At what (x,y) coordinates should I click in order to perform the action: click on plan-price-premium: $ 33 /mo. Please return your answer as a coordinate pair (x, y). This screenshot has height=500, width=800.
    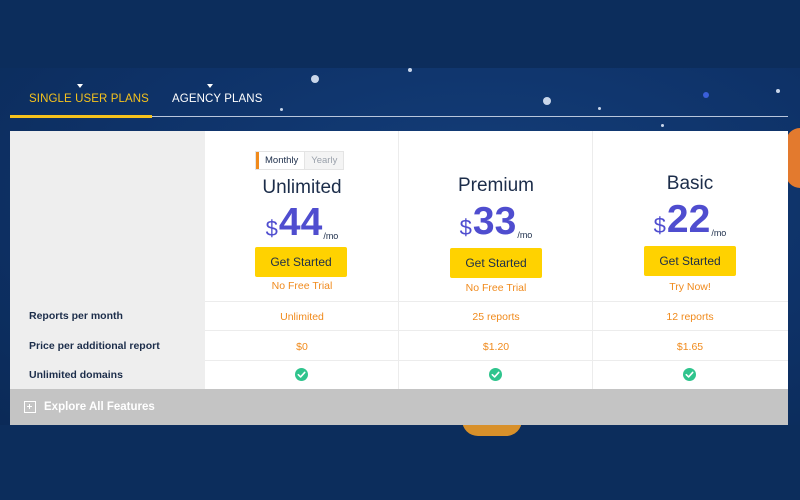
    Looking at the image, I should click on (496, 222).